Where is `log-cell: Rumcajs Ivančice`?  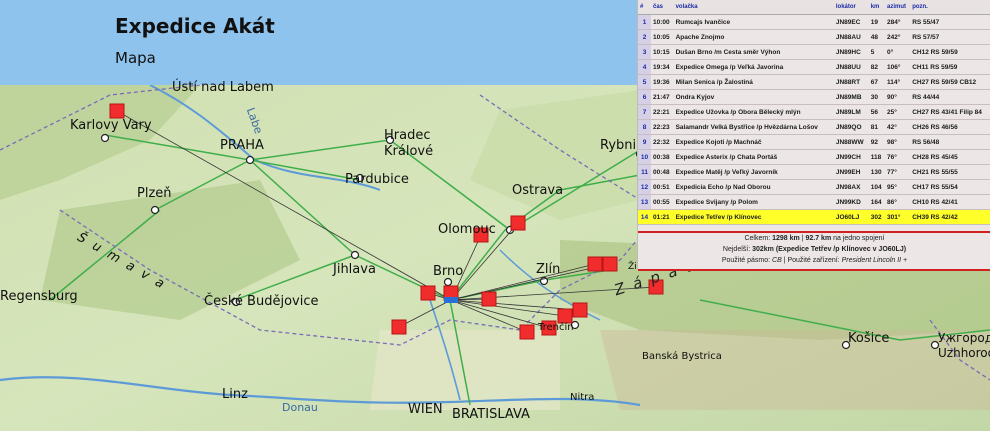 log-cell: Rumcajs Ivančice is located at coordinates (753, 22).